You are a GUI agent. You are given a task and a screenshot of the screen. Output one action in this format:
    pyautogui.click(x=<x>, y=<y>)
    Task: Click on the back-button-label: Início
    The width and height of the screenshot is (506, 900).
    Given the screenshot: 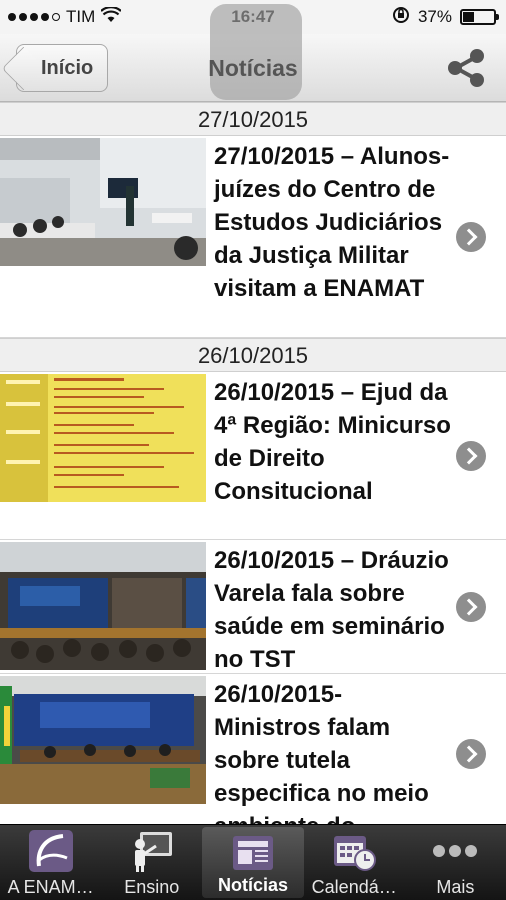 What is the action you would take?
    pyautogui.click(x=67, y=67)
    